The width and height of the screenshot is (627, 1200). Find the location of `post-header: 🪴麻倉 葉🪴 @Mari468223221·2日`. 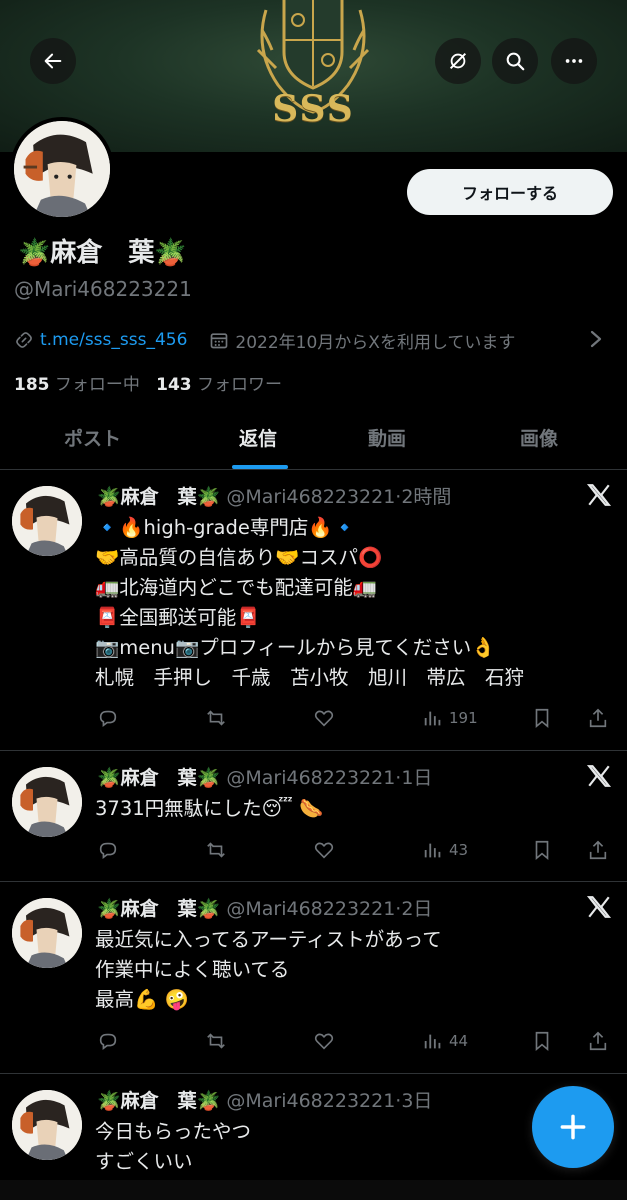

post-header: 🪴麻倉 葉🪴 @Mari468223221·2日 is located at coordinates (264, 907).